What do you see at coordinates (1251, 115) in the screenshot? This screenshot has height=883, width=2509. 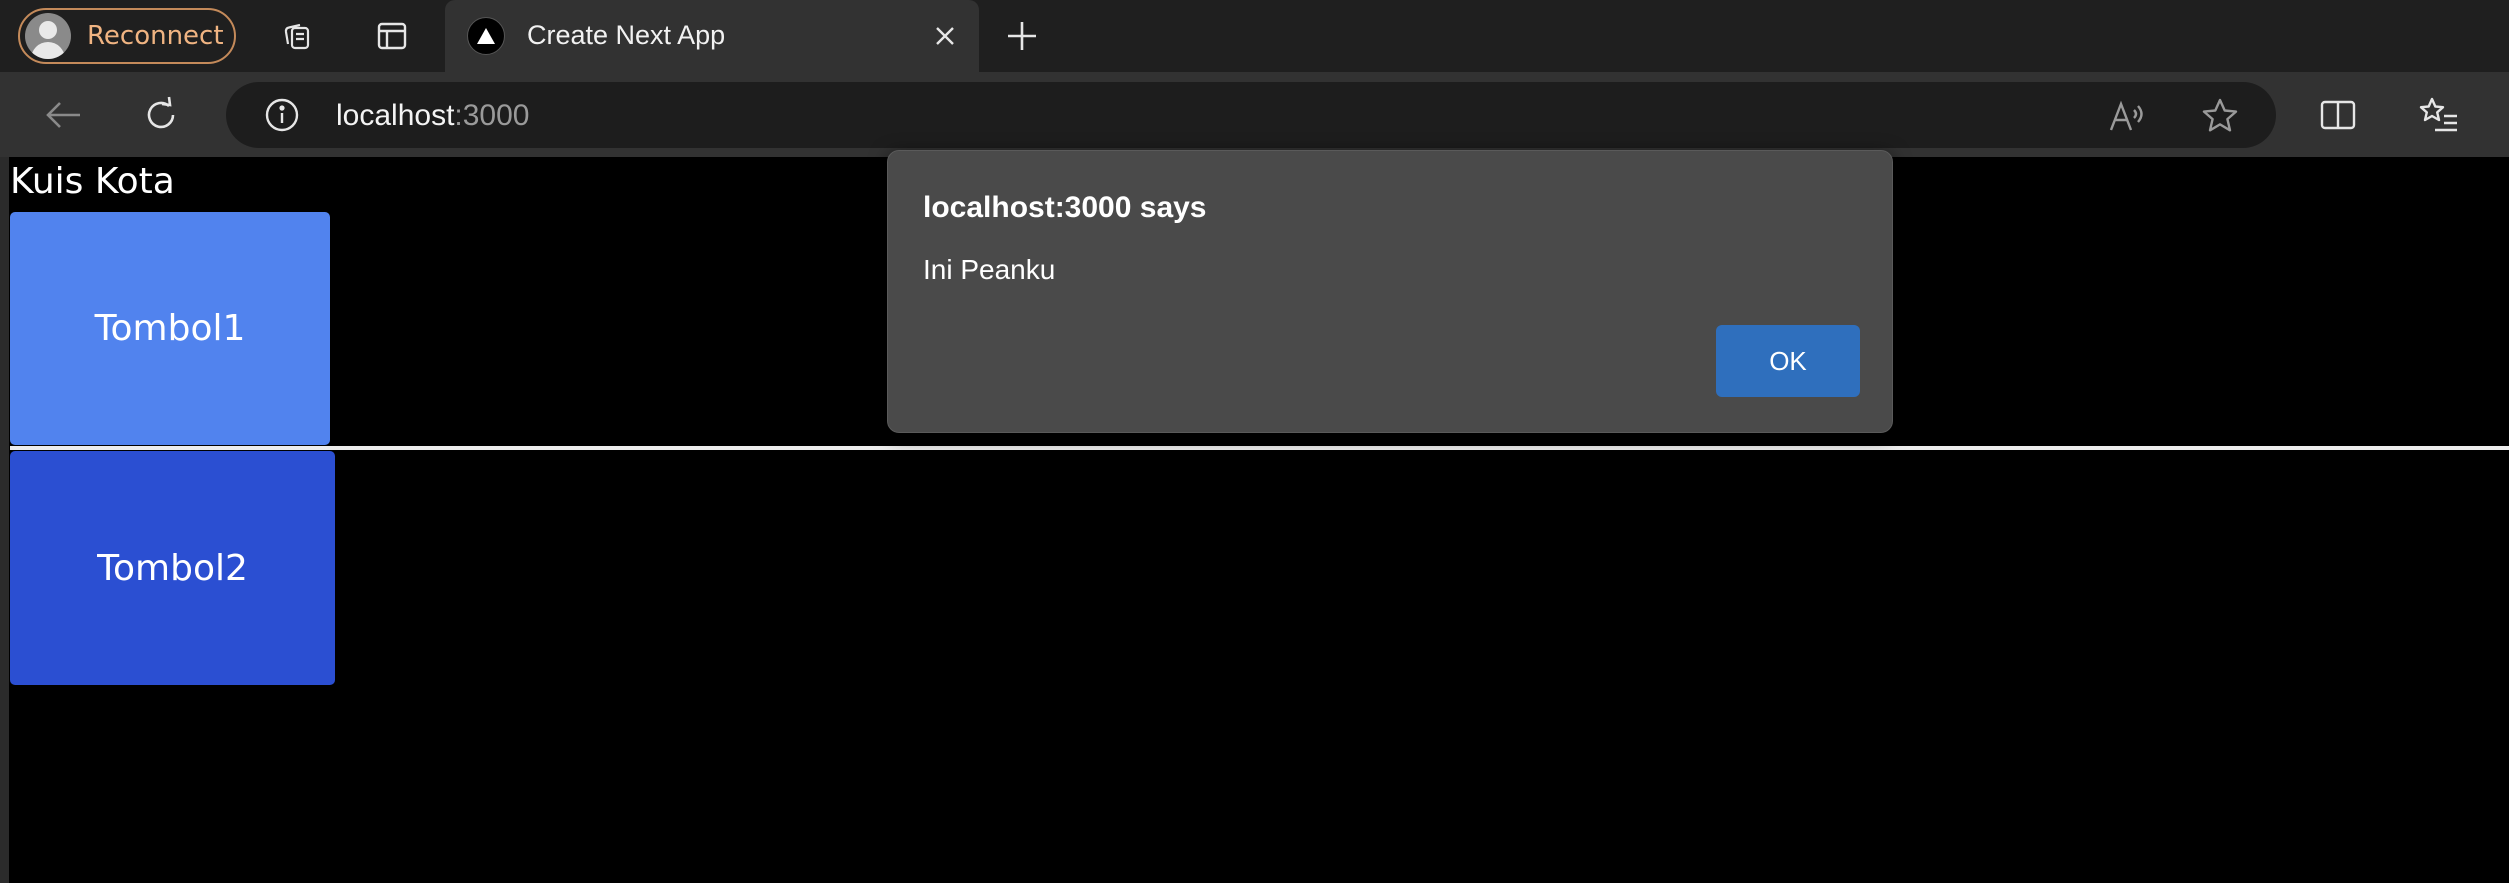 I see `address-bar: localhost:3000` at bounding box center [1251, 115].